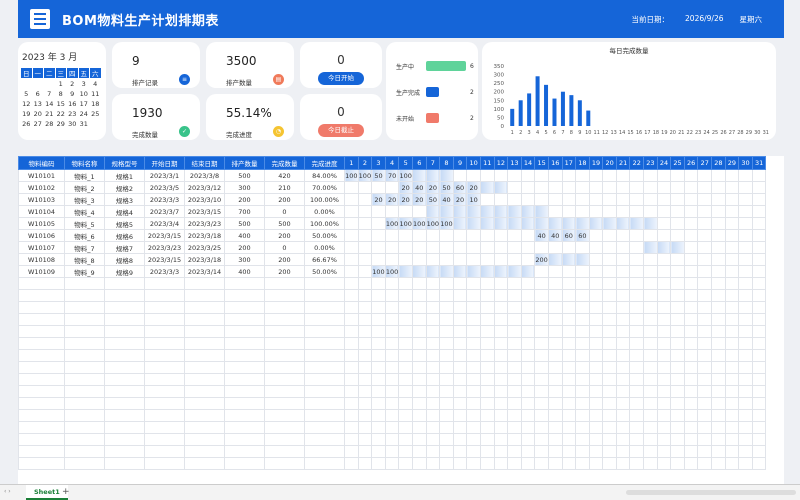 This screenshot has width=800, height=500. Describe the element at coordinates (124, 271) in the screenshot. I see `table-cell: 规格9` at that location.